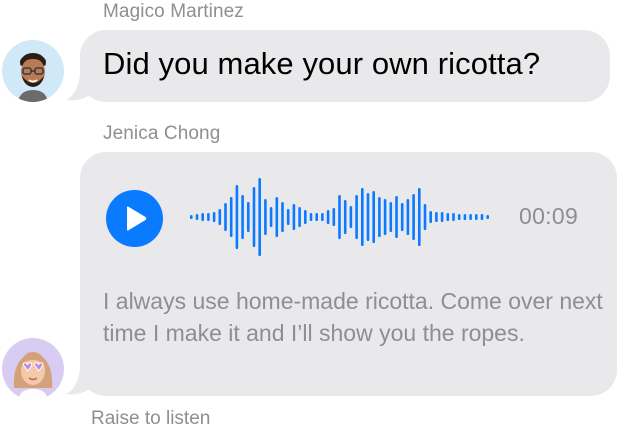  What do you see at coordinates (151, 418) in the screenshot?
I see `raise-to-listen-hint: Raise to listen` at bounding box center [151, 418].